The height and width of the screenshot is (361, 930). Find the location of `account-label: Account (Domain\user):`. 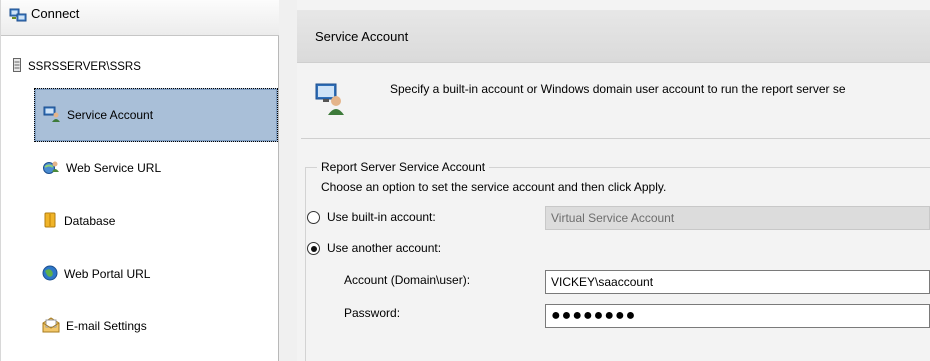

account-label: Account (Domain\user): is located at coordinates (407, 280).